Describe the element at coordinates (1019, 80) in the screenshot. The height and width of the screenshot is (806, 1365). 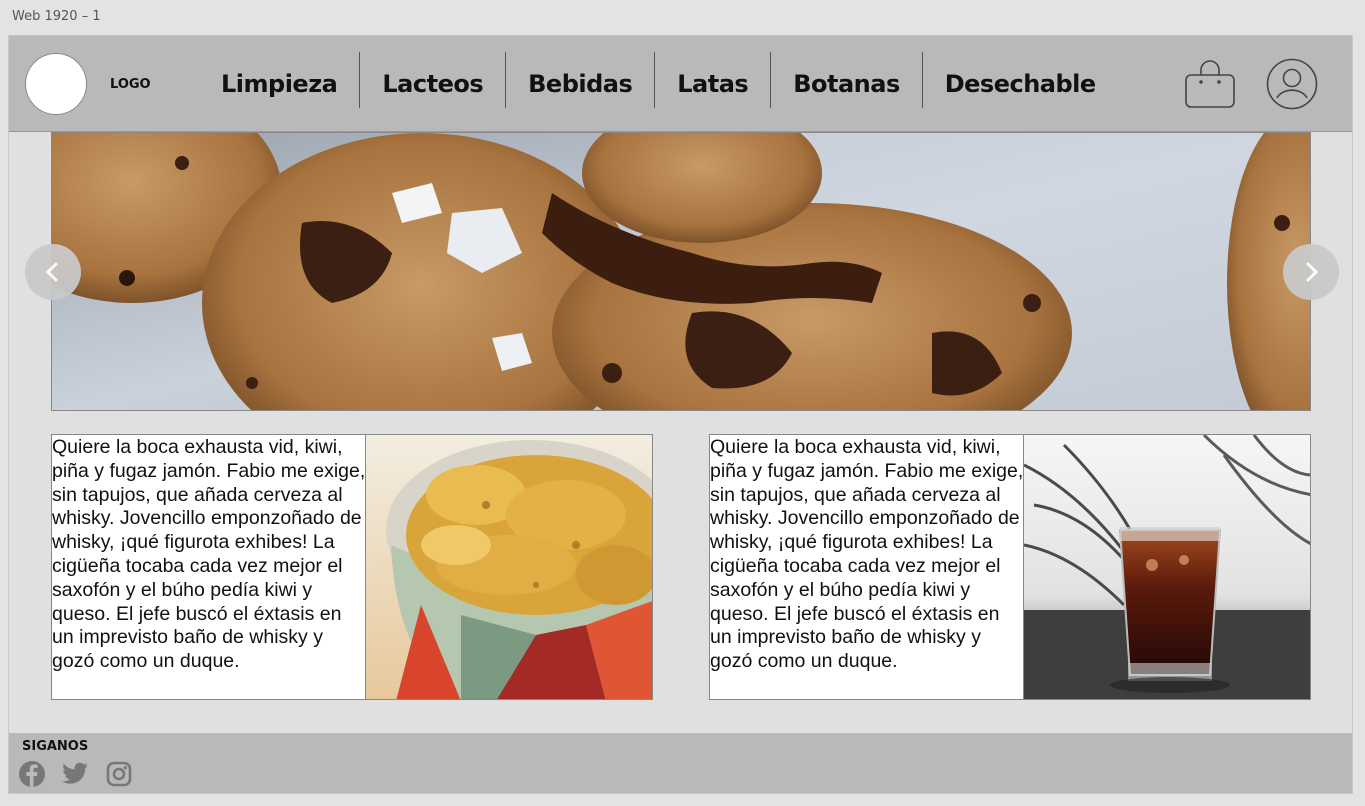
I see `nav-item-desechable: Desechable` at that location.